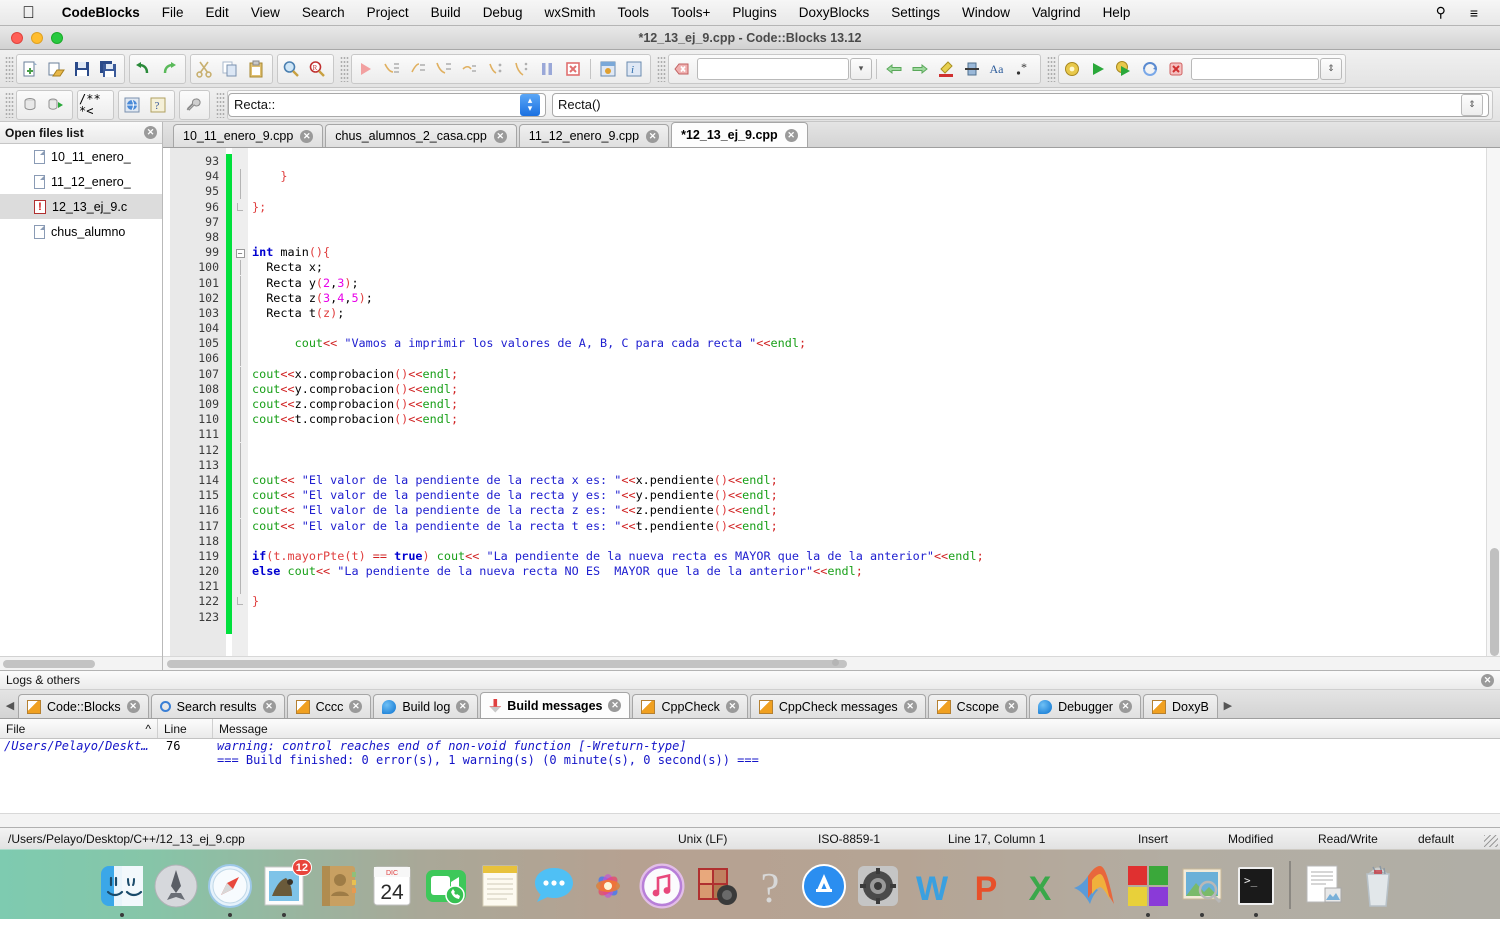 This screenshot has width=1500, height=938. What do you see at coordinates (770, 885) in the screenshot?
I see `dock-item-help-viewer: ?` at bounding box center [770, 885].